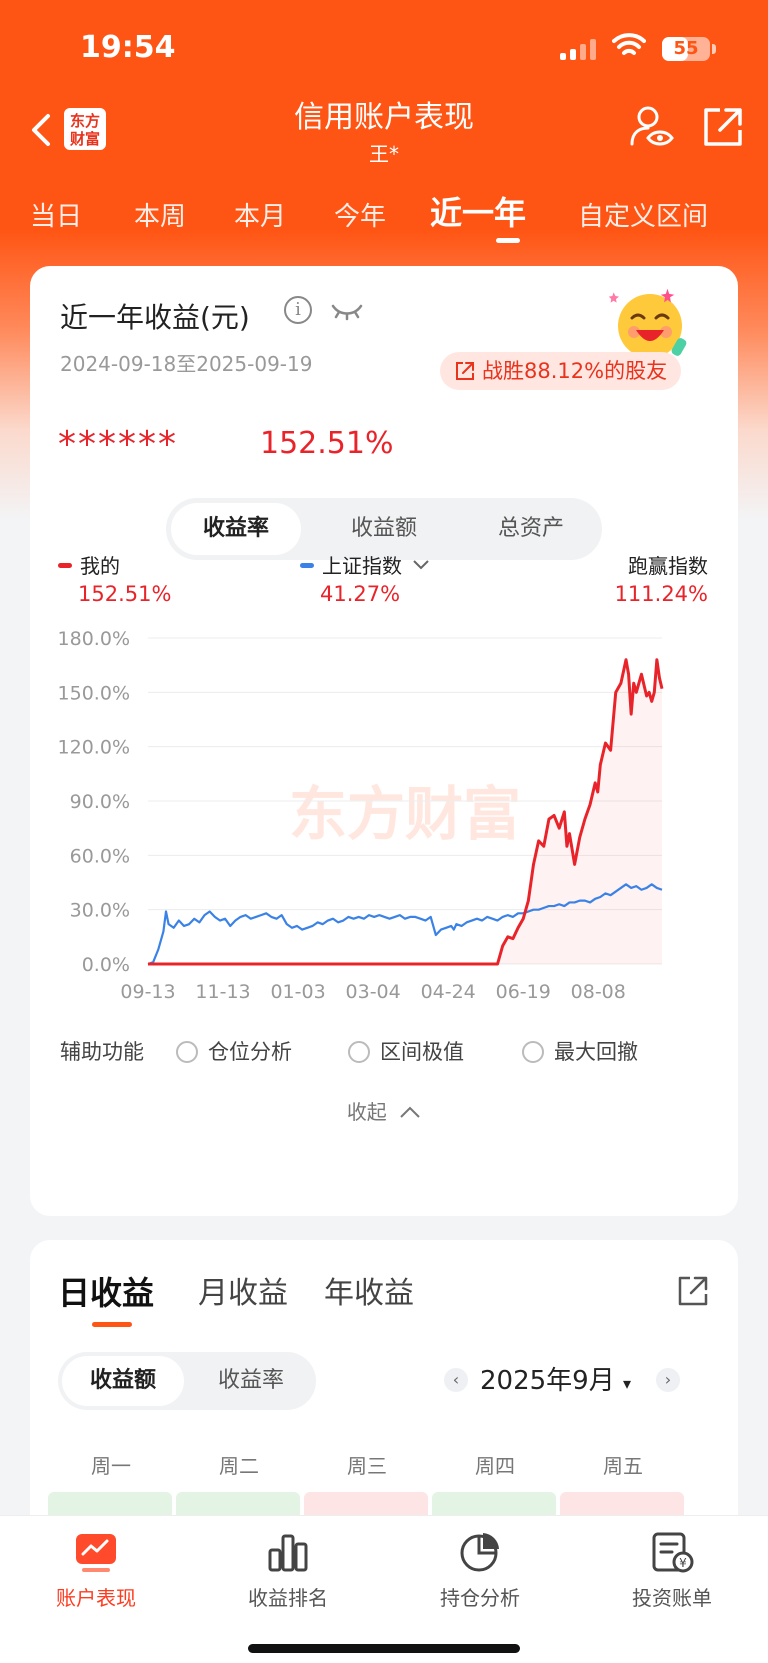  I want to click on chevron-up-icon, so click(410, 1112).